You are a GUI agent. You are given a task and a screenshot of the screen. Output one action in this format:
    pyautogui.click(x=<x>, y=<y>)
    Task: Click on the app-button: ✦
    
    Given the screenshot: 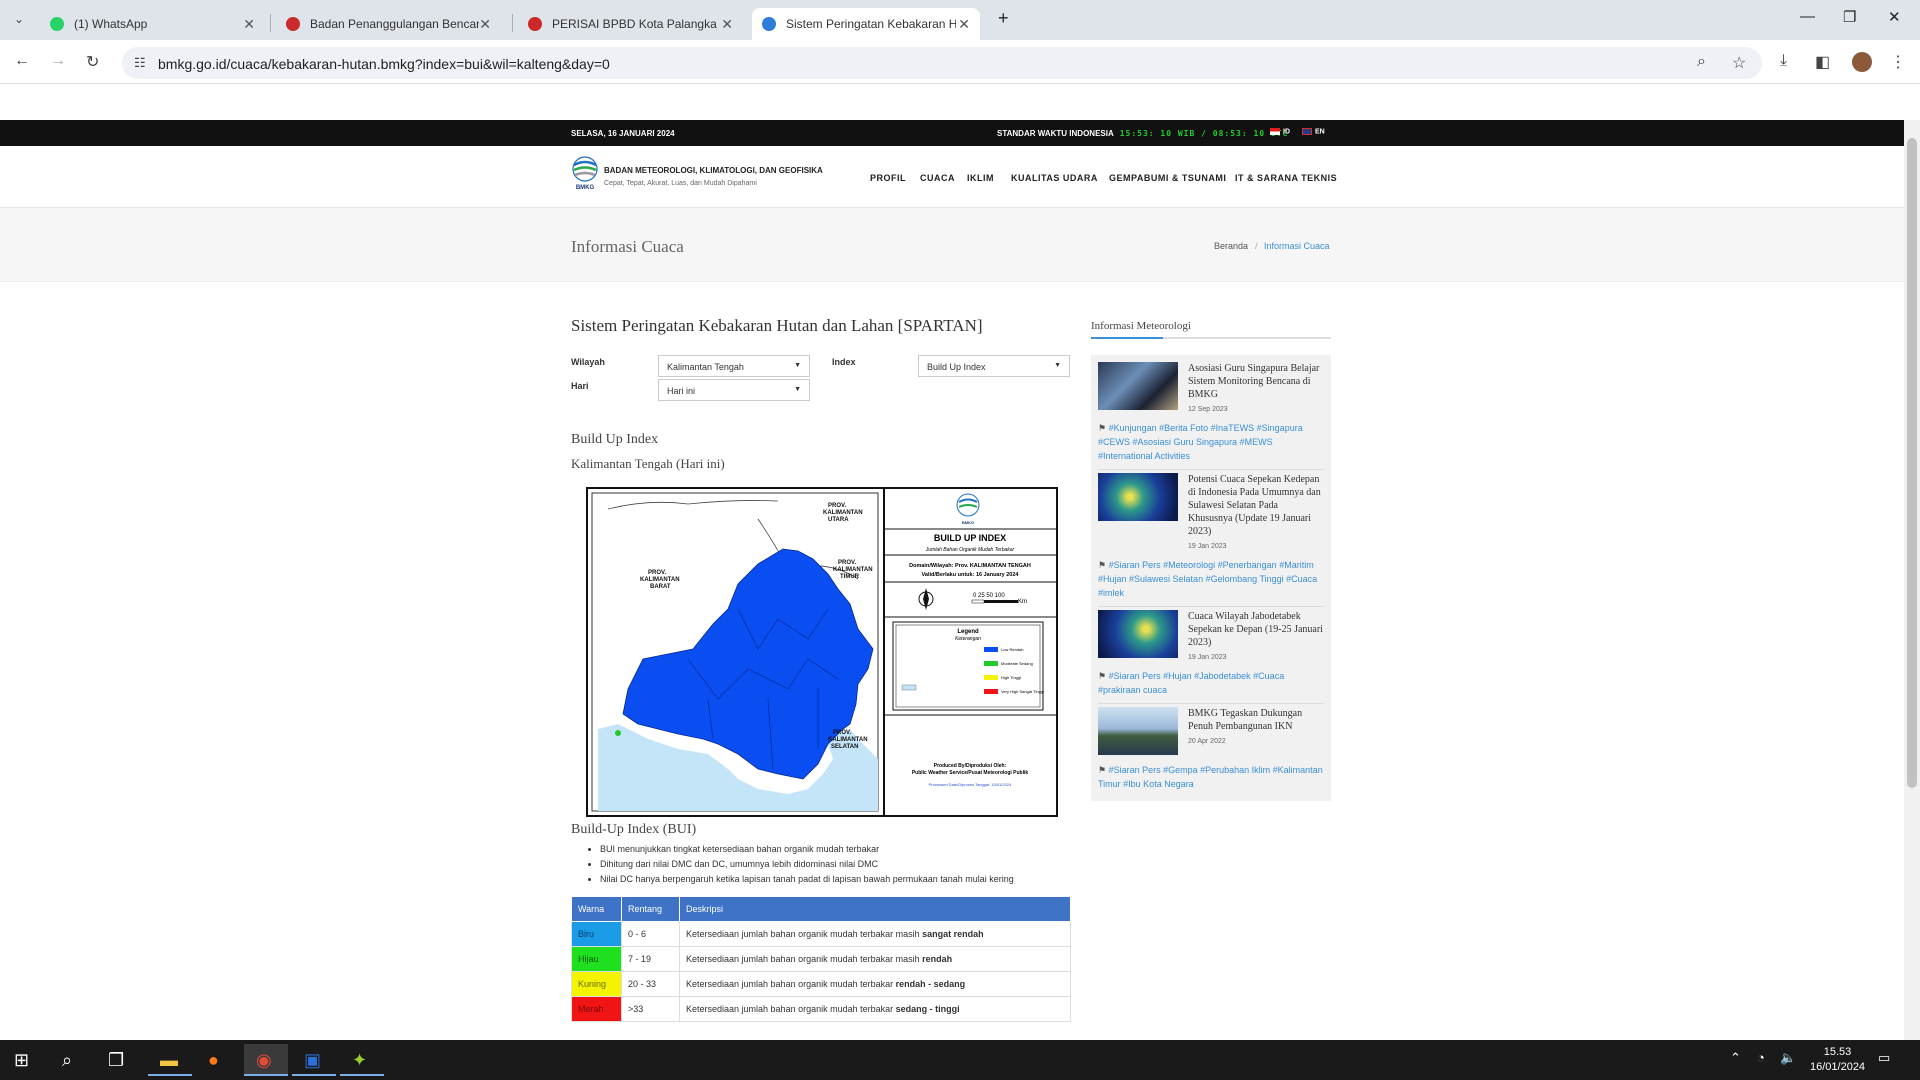 What is the action you would take?
    pyautogui.click(x=362, y=1060)
    